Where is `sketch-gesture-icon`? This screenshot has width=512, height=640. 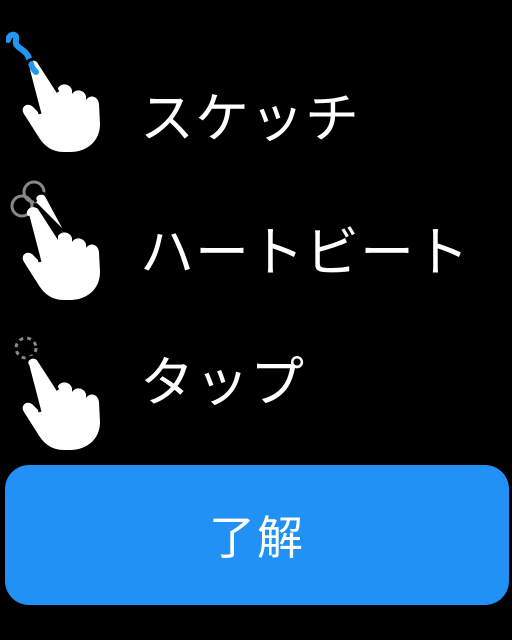 sketch-gesture-icon is located at coordinates (53, 91).